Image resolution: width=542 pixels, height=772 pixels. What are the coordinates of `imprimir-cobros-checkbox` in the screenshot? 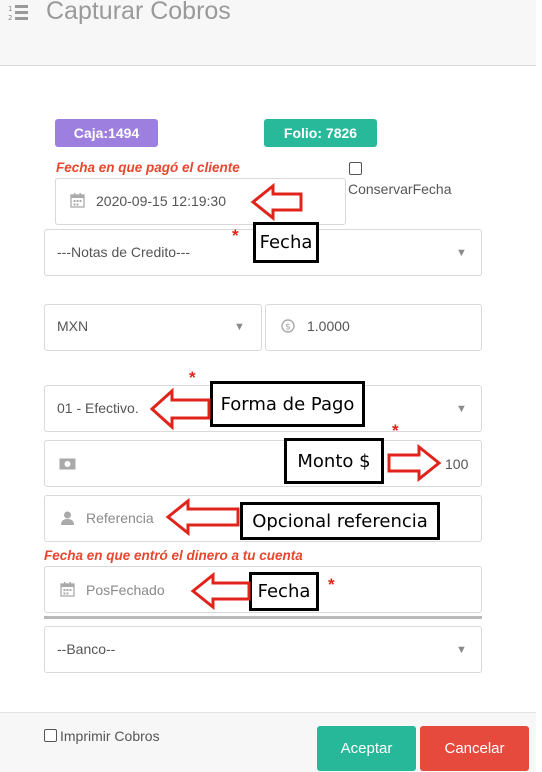 It's located at (50, 735).